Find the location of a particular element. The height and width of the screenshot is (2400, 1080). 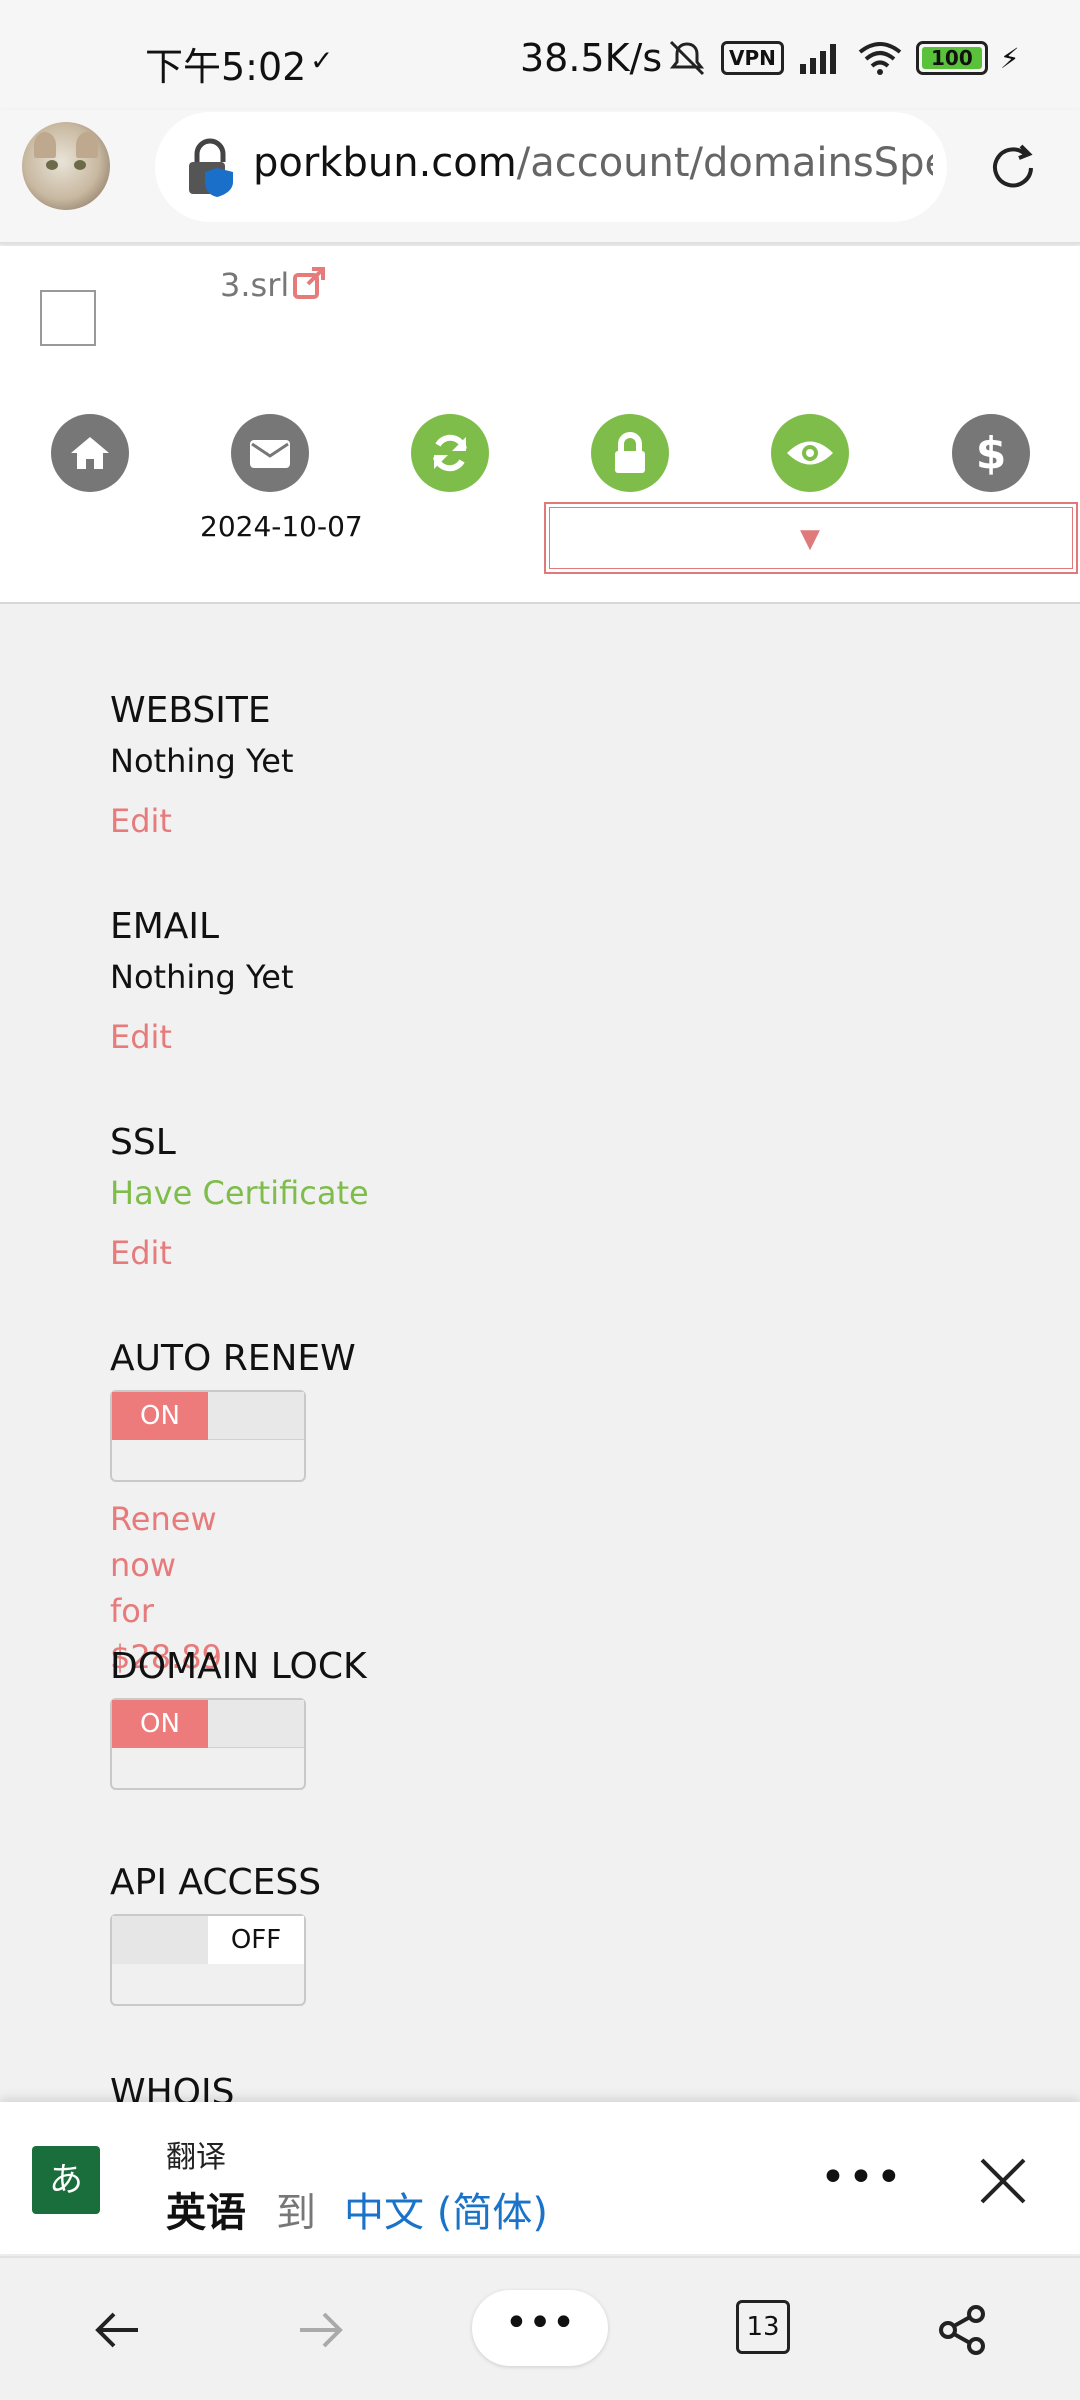

dropdown-select: ▼ is located at coordinates (811, 538).